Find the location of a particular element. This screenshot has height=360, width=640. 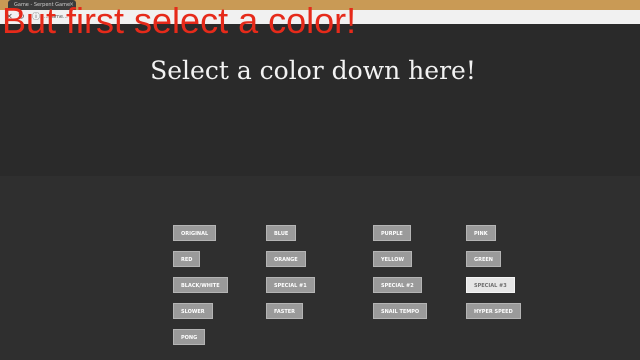

pink-button: PINK is located at coordinates (481, 233).